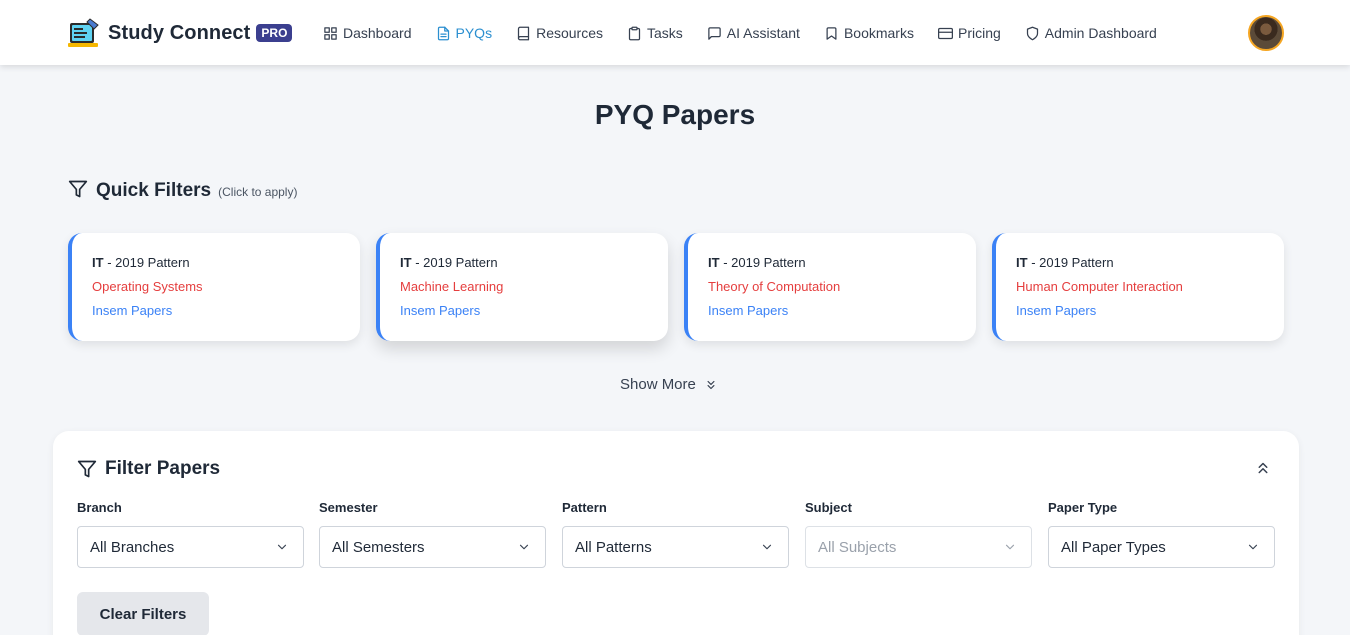 The height and width of the screenshot is (635, 1350). I want to click on nav-item-tasks: Tasks, so click(655, 33).